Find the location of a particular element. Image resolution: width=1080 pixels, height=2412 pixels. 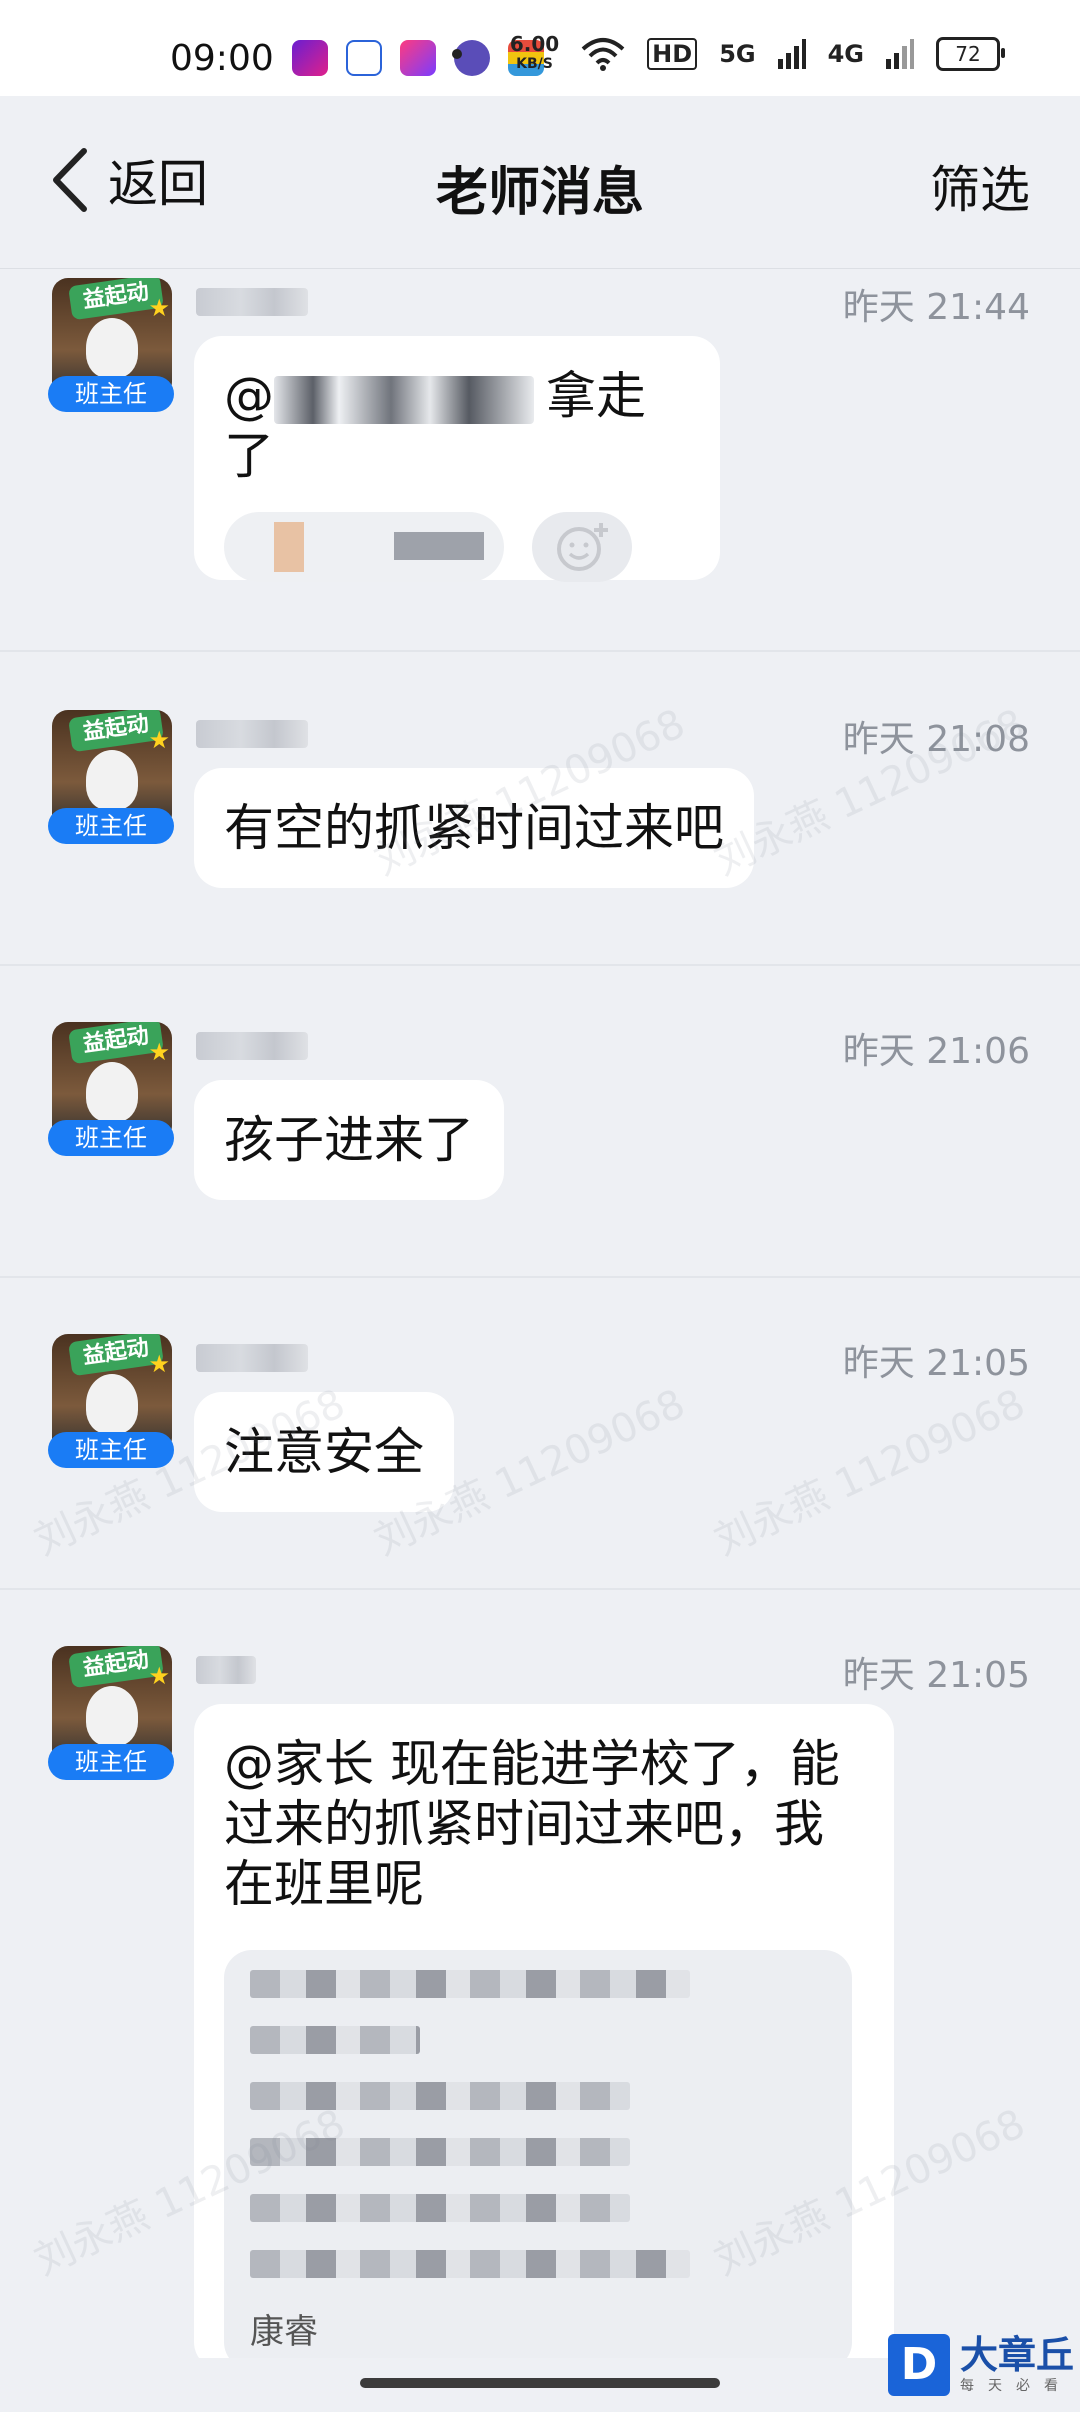

status-indicators: 6.00 KB/S HD 5G 4G 72 is located at coordinates (728, 53).